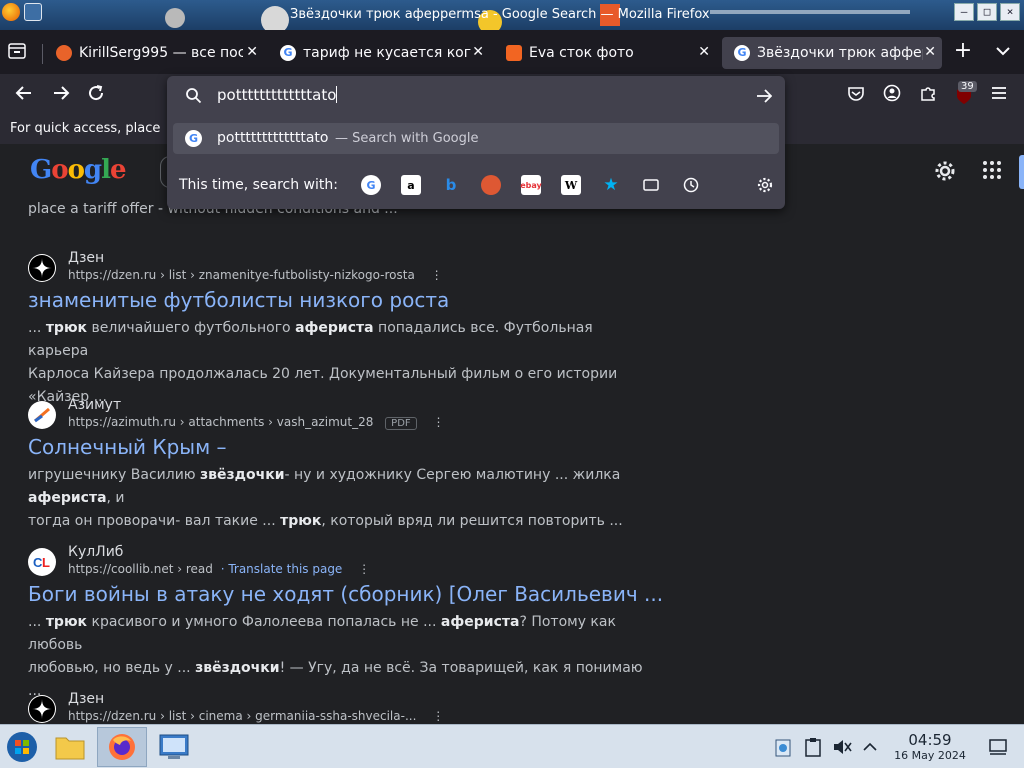 This screenshot has height=768, width=1024. Describe the element at coordinates (282, 569) in the screenshot. I see `translate-link: · Translate this page` at that location.